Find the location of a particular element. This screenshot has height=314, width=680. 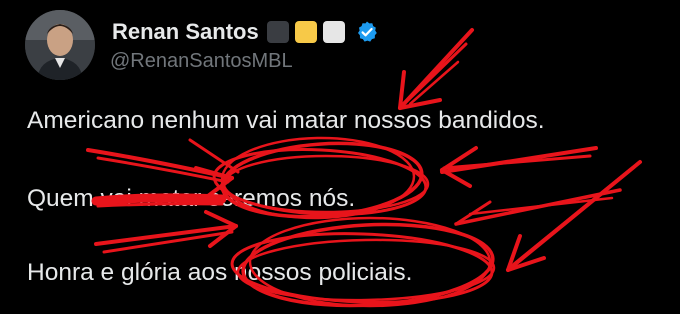

author-name-row: Renan Santos is located at coordinates (245, 32).